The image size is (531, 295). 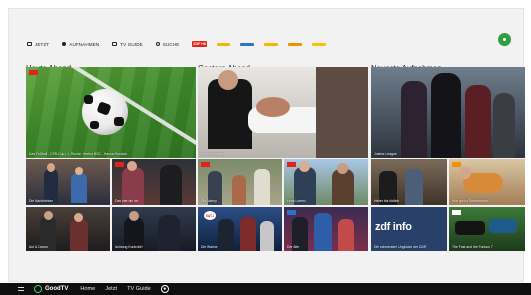 I want to click on bottom-link-tv-guide: TV Guide, so click(x=139, y=289).